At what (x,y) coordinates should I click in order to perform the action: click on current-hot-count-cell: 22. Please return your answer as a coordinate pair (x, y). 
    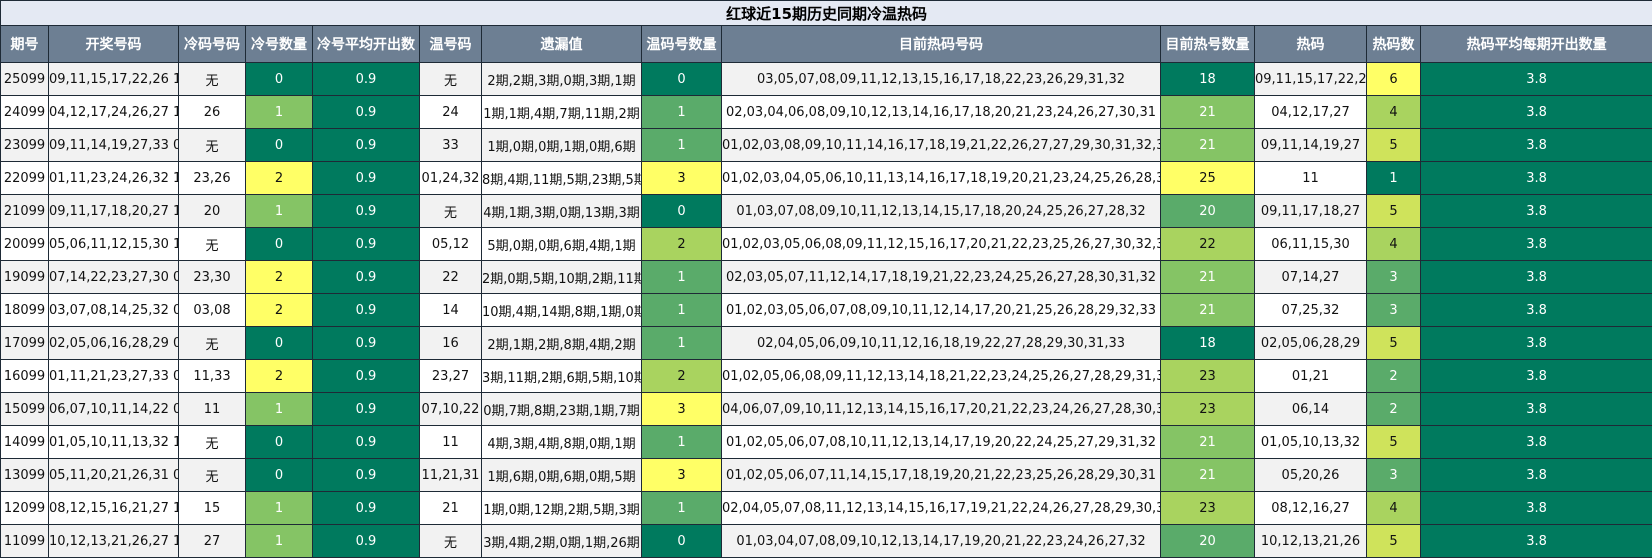
    Looking at the image, I should click on (1208, 244).